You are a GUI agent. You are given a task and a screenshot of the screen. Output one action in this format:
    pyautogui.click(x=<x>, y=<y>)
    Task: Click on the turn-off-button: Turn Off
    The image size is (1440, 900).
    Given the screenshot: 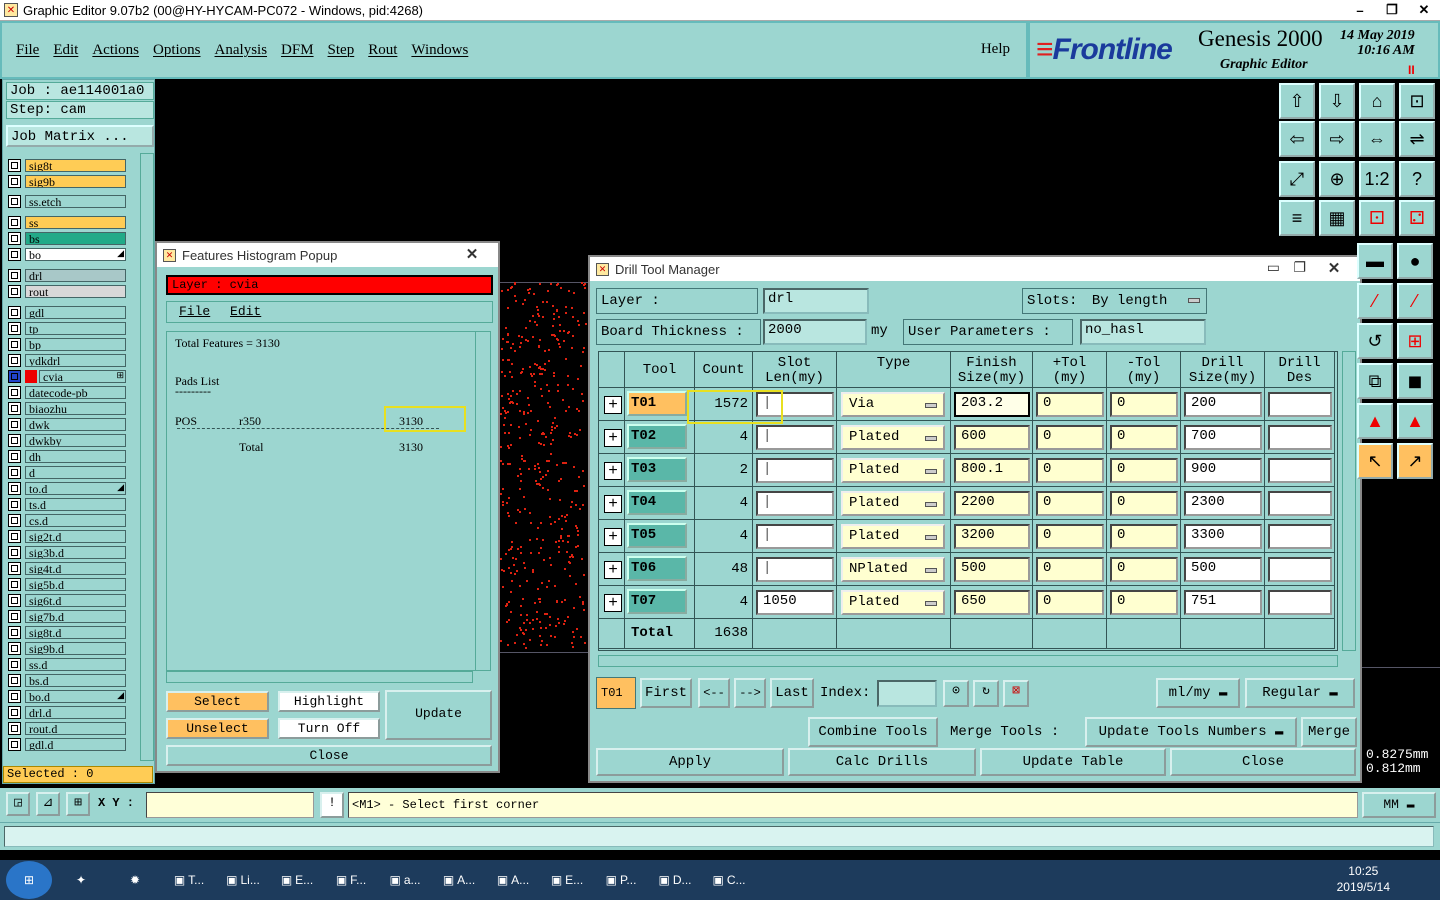 What is the action you would take?
    pyautogui.click(x=329, y=728)
    